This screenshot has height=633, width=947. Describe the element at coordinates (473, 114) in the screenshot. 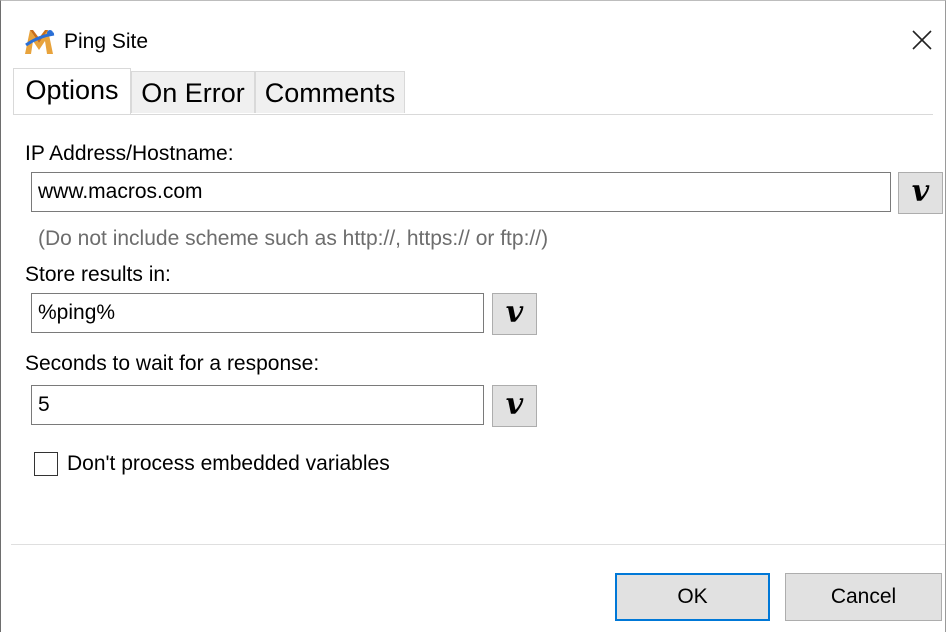

I see `tab-divider` at that location.